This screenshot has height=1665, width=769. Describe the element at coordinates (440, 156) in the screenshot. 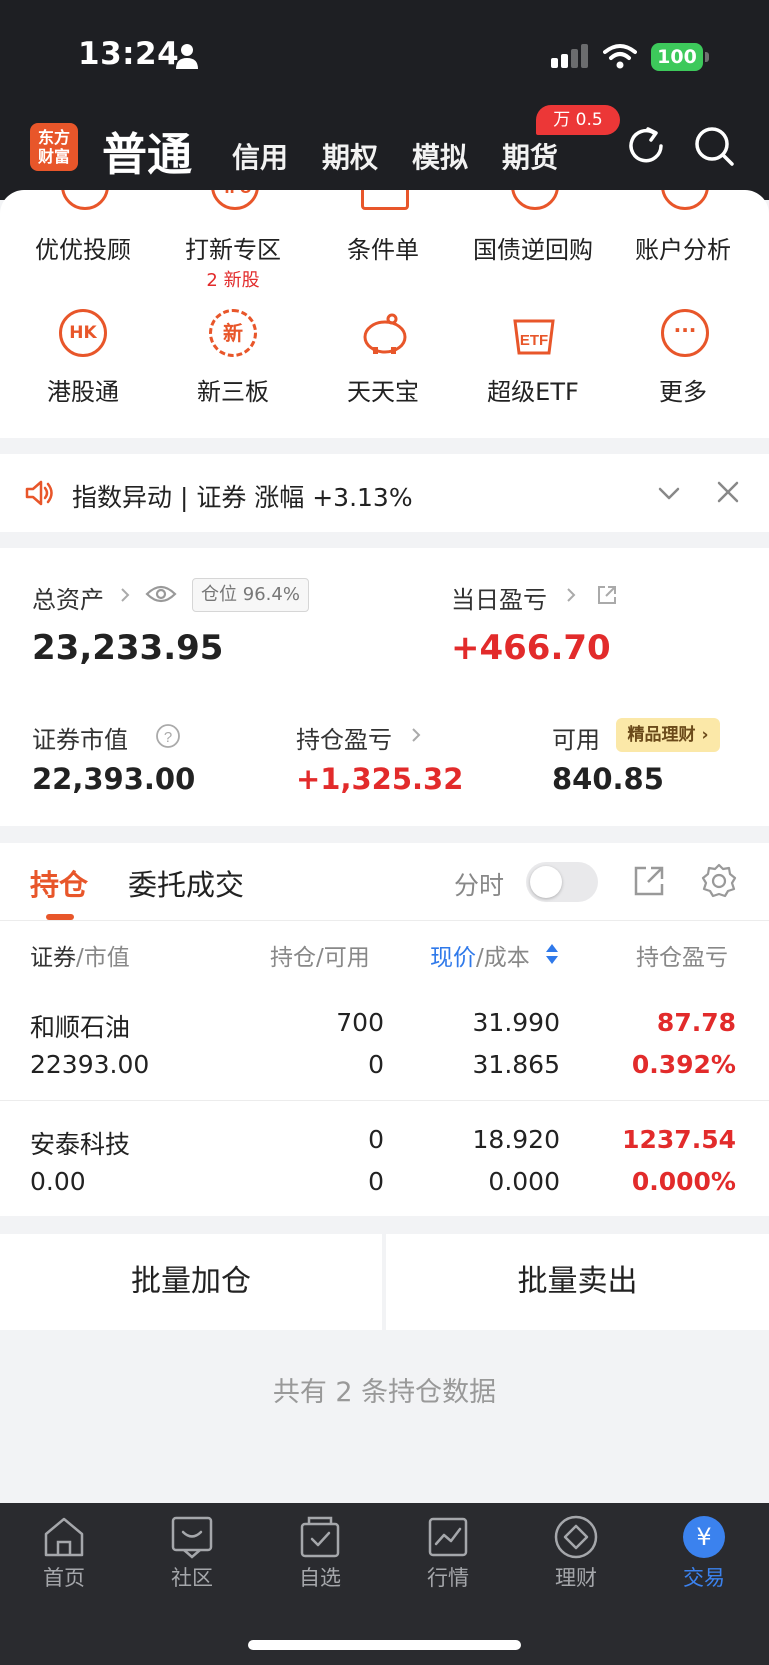

I see `tab-simulation: 模拟` at that location.